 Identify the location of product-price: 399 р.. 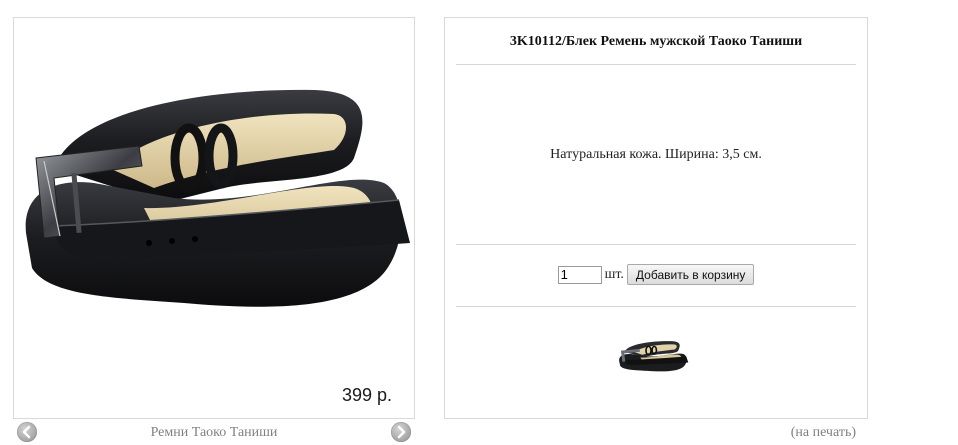
(366, 395).